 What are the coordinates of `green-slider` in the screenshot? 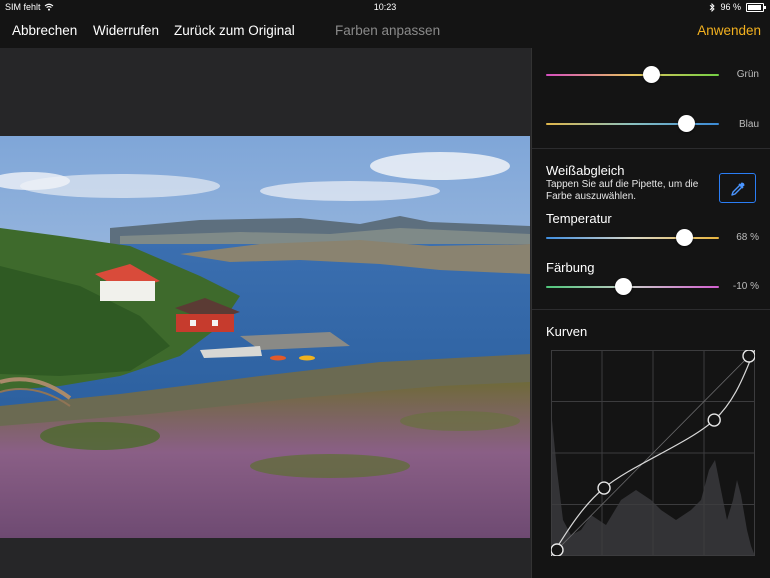 It's located at (632, 75).